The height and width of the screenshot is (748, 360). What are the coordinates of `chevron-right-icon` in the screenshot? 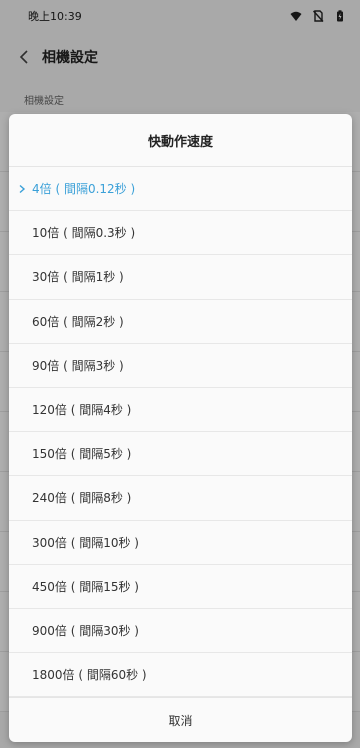 It's located at (22, 188).